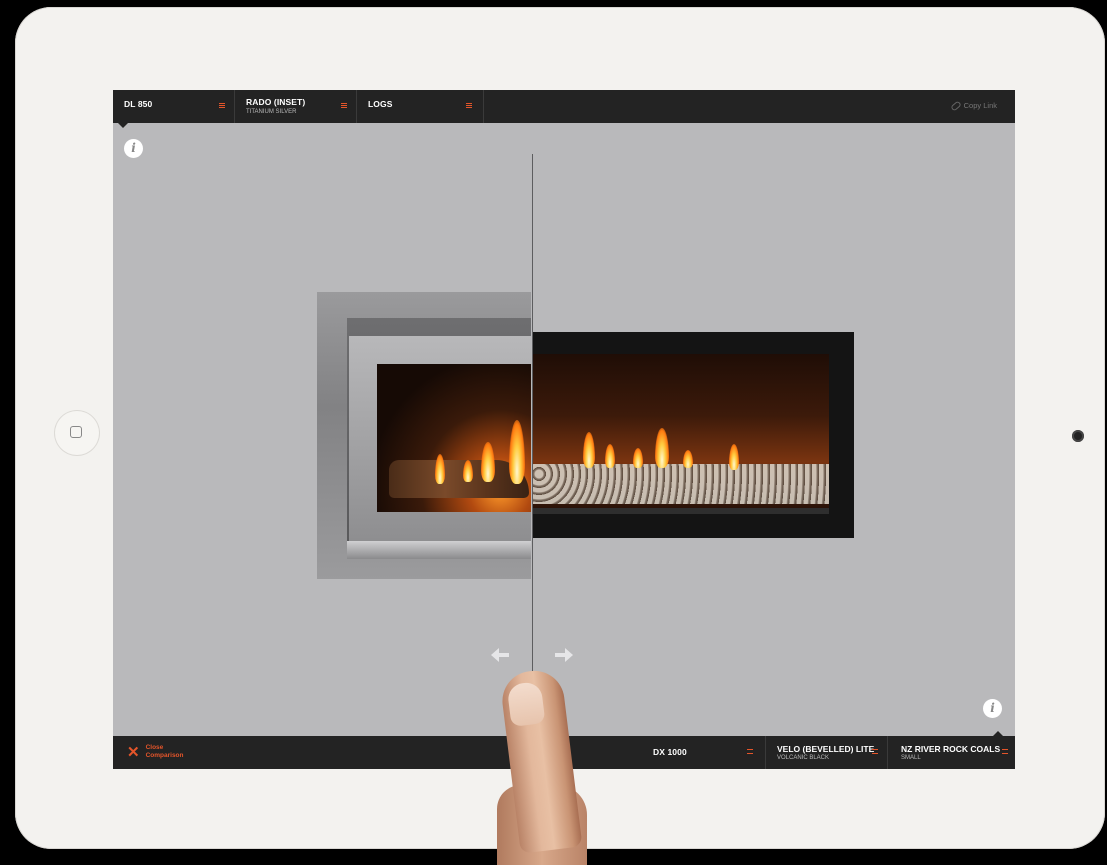  Describe the element at coordinates (138, 104) in the screenshot. I see `segment-title: DL 850` at that location.